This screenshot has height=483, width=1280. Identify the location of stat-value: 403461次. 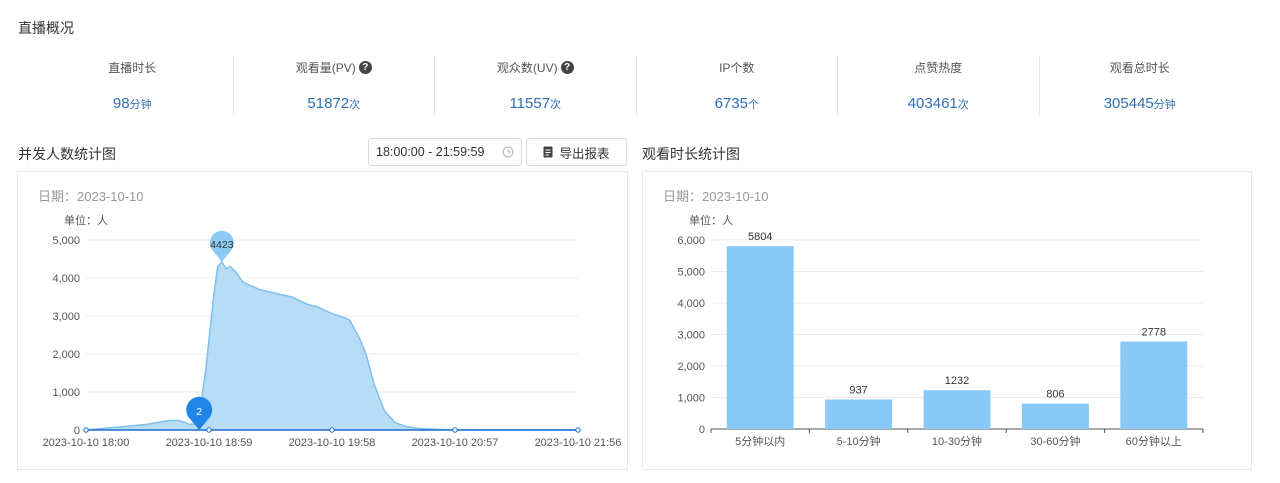
(938, 103).